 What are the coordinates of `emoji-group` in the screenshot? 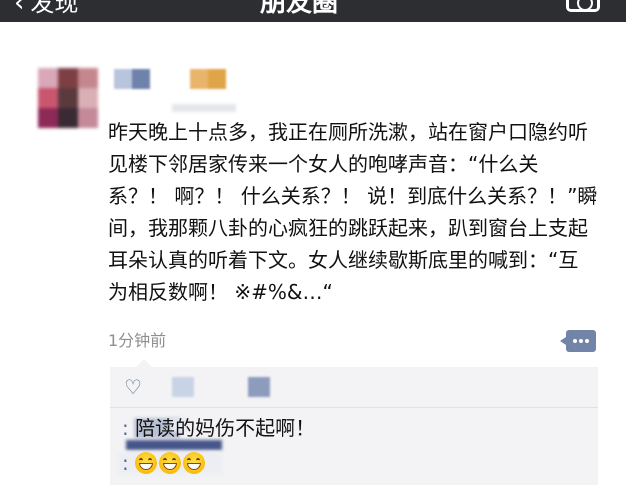 It's located at (171, 463).